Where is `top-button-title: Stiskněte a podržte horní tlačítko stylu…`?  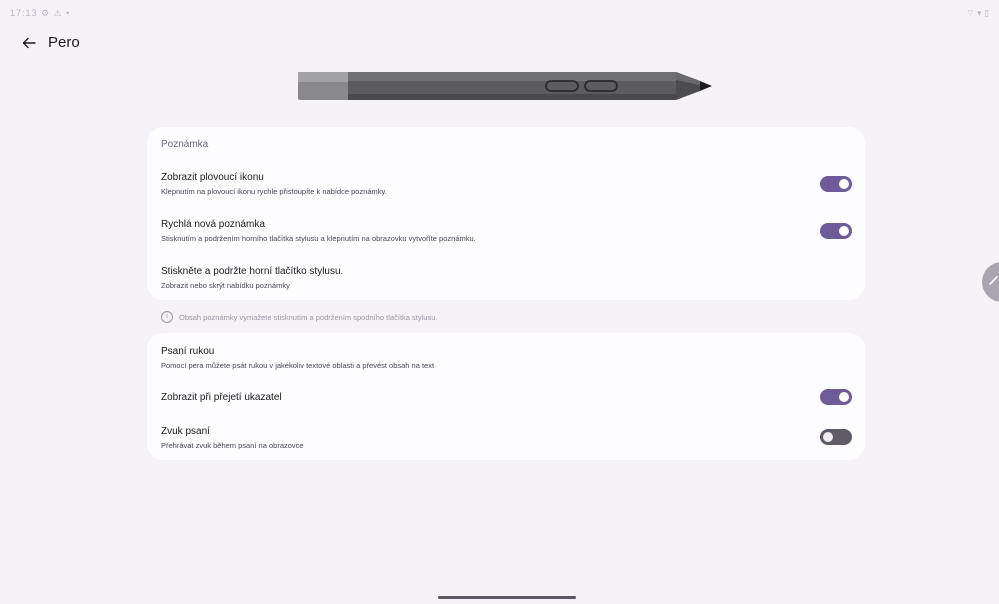 top-button-title: Stiskněte a podržte horní tlačítko stylu… is located at coordinates (252, 271).